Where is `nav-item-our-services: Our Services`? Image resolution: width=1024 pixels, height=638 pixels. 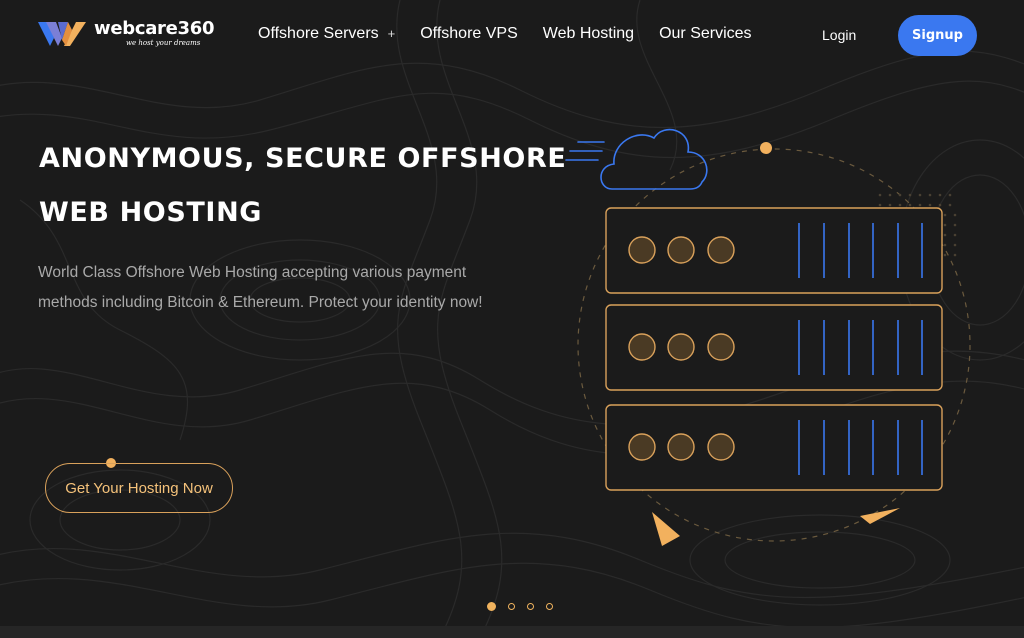 nav-item-our-services: Our Services is located at coordinates (705, 34).